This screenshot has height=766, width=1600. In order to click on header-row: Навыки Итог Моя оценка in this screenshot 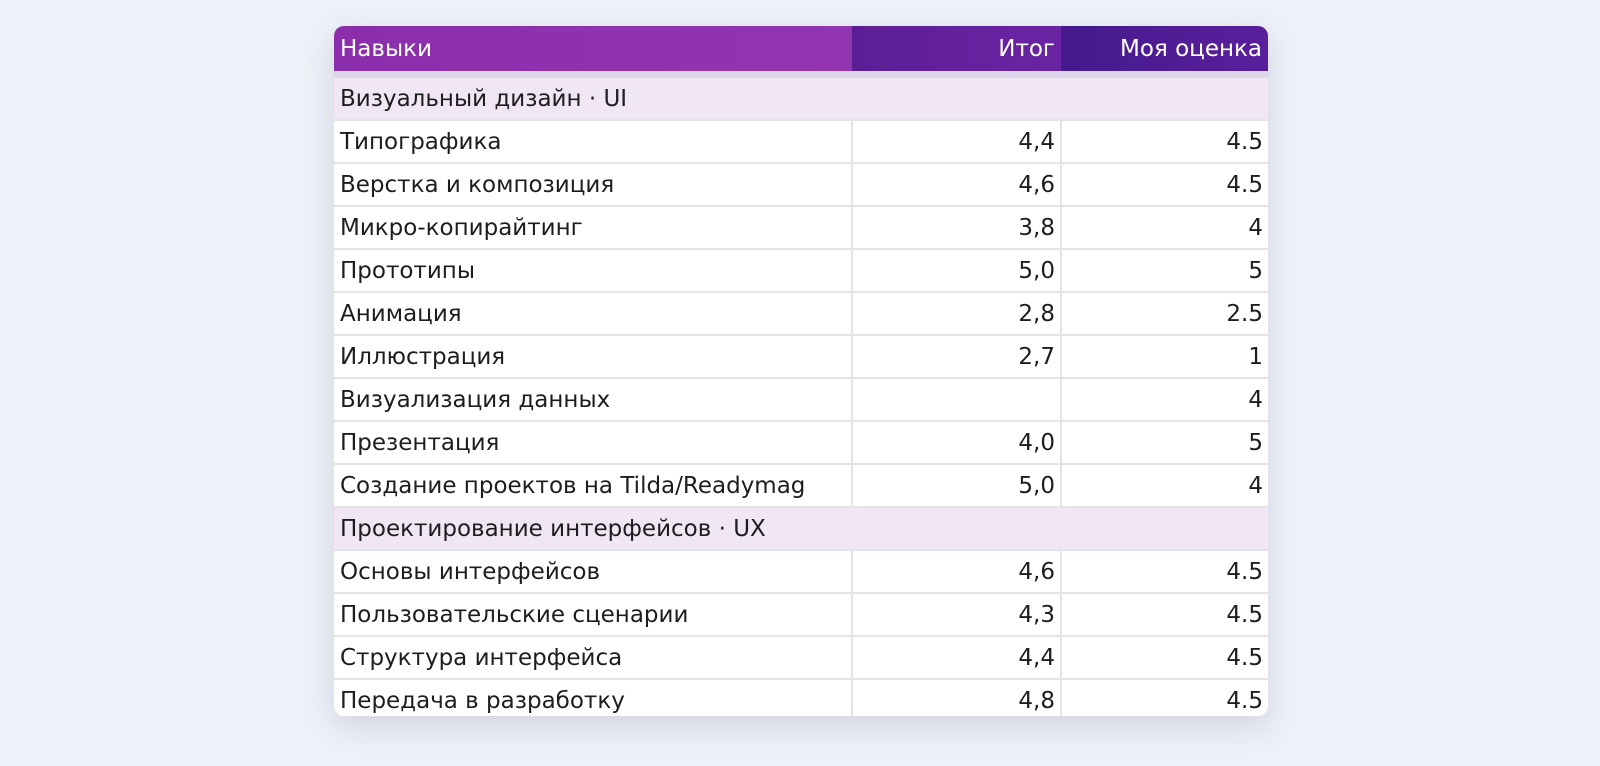, I will do `click(801, 52)`.